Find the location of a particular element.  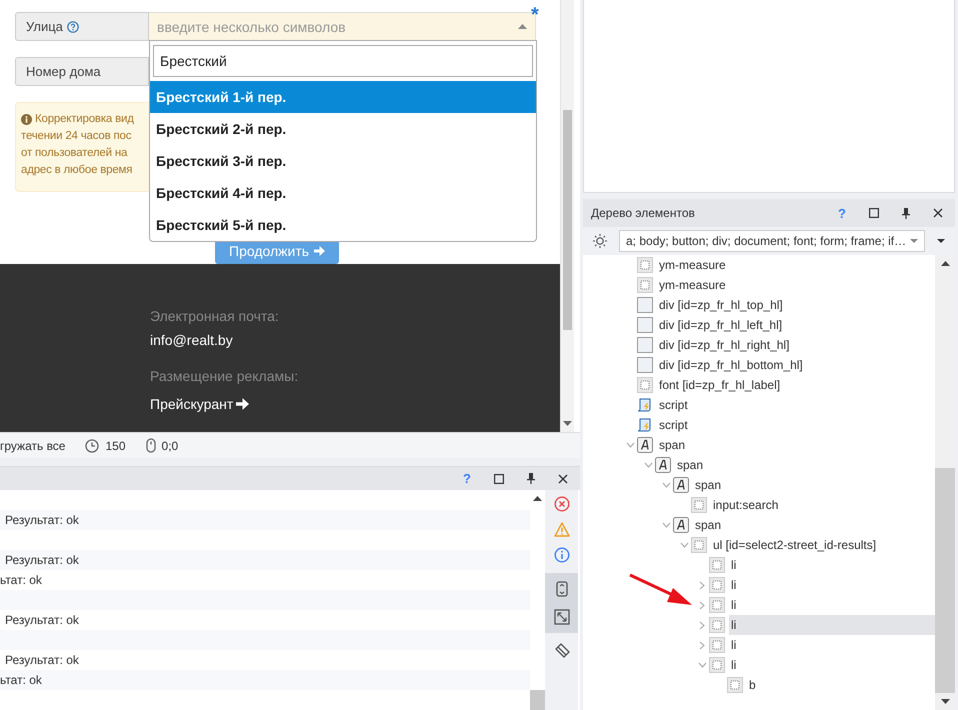

notice-text: Корректировка вид is located at coordinates (84, 119).